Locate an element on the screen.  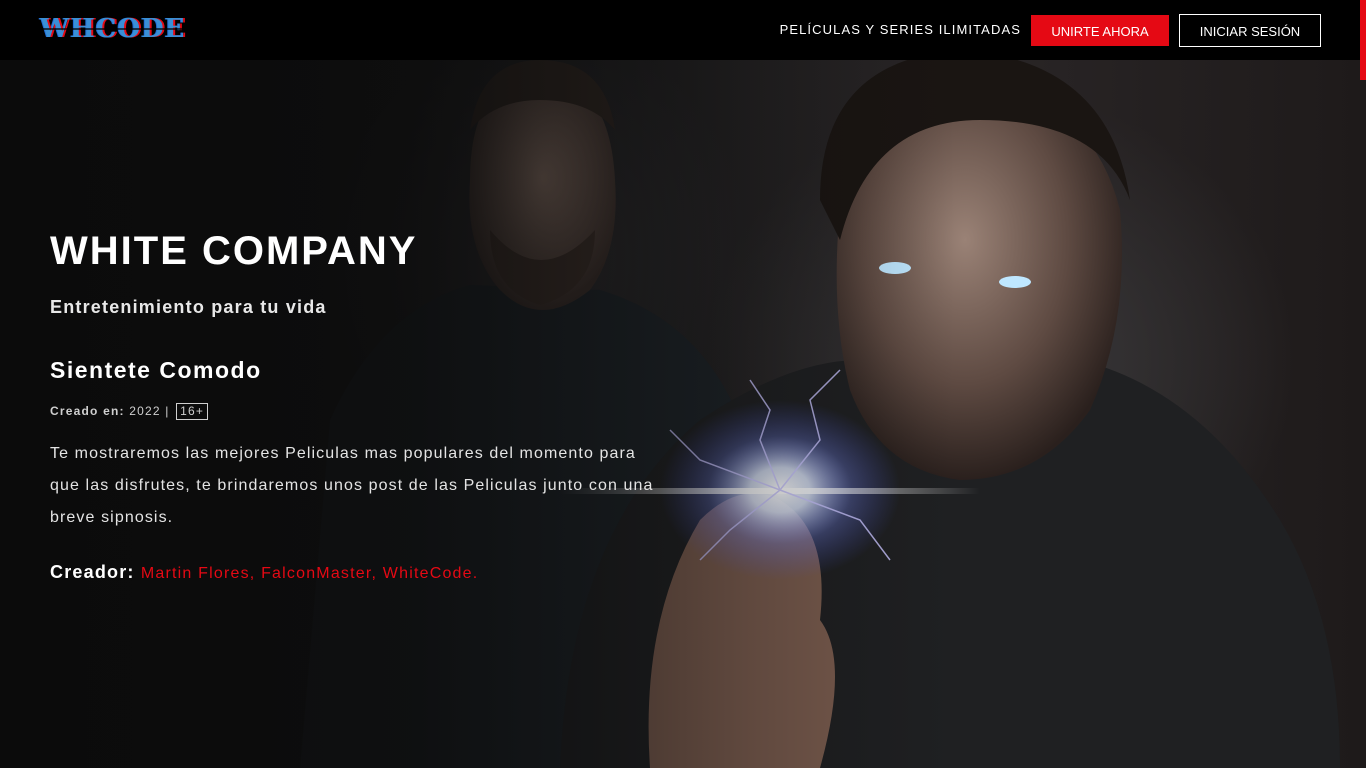
join-now-button: UNIRTE AHORA is located at coordinates (1100, 30).